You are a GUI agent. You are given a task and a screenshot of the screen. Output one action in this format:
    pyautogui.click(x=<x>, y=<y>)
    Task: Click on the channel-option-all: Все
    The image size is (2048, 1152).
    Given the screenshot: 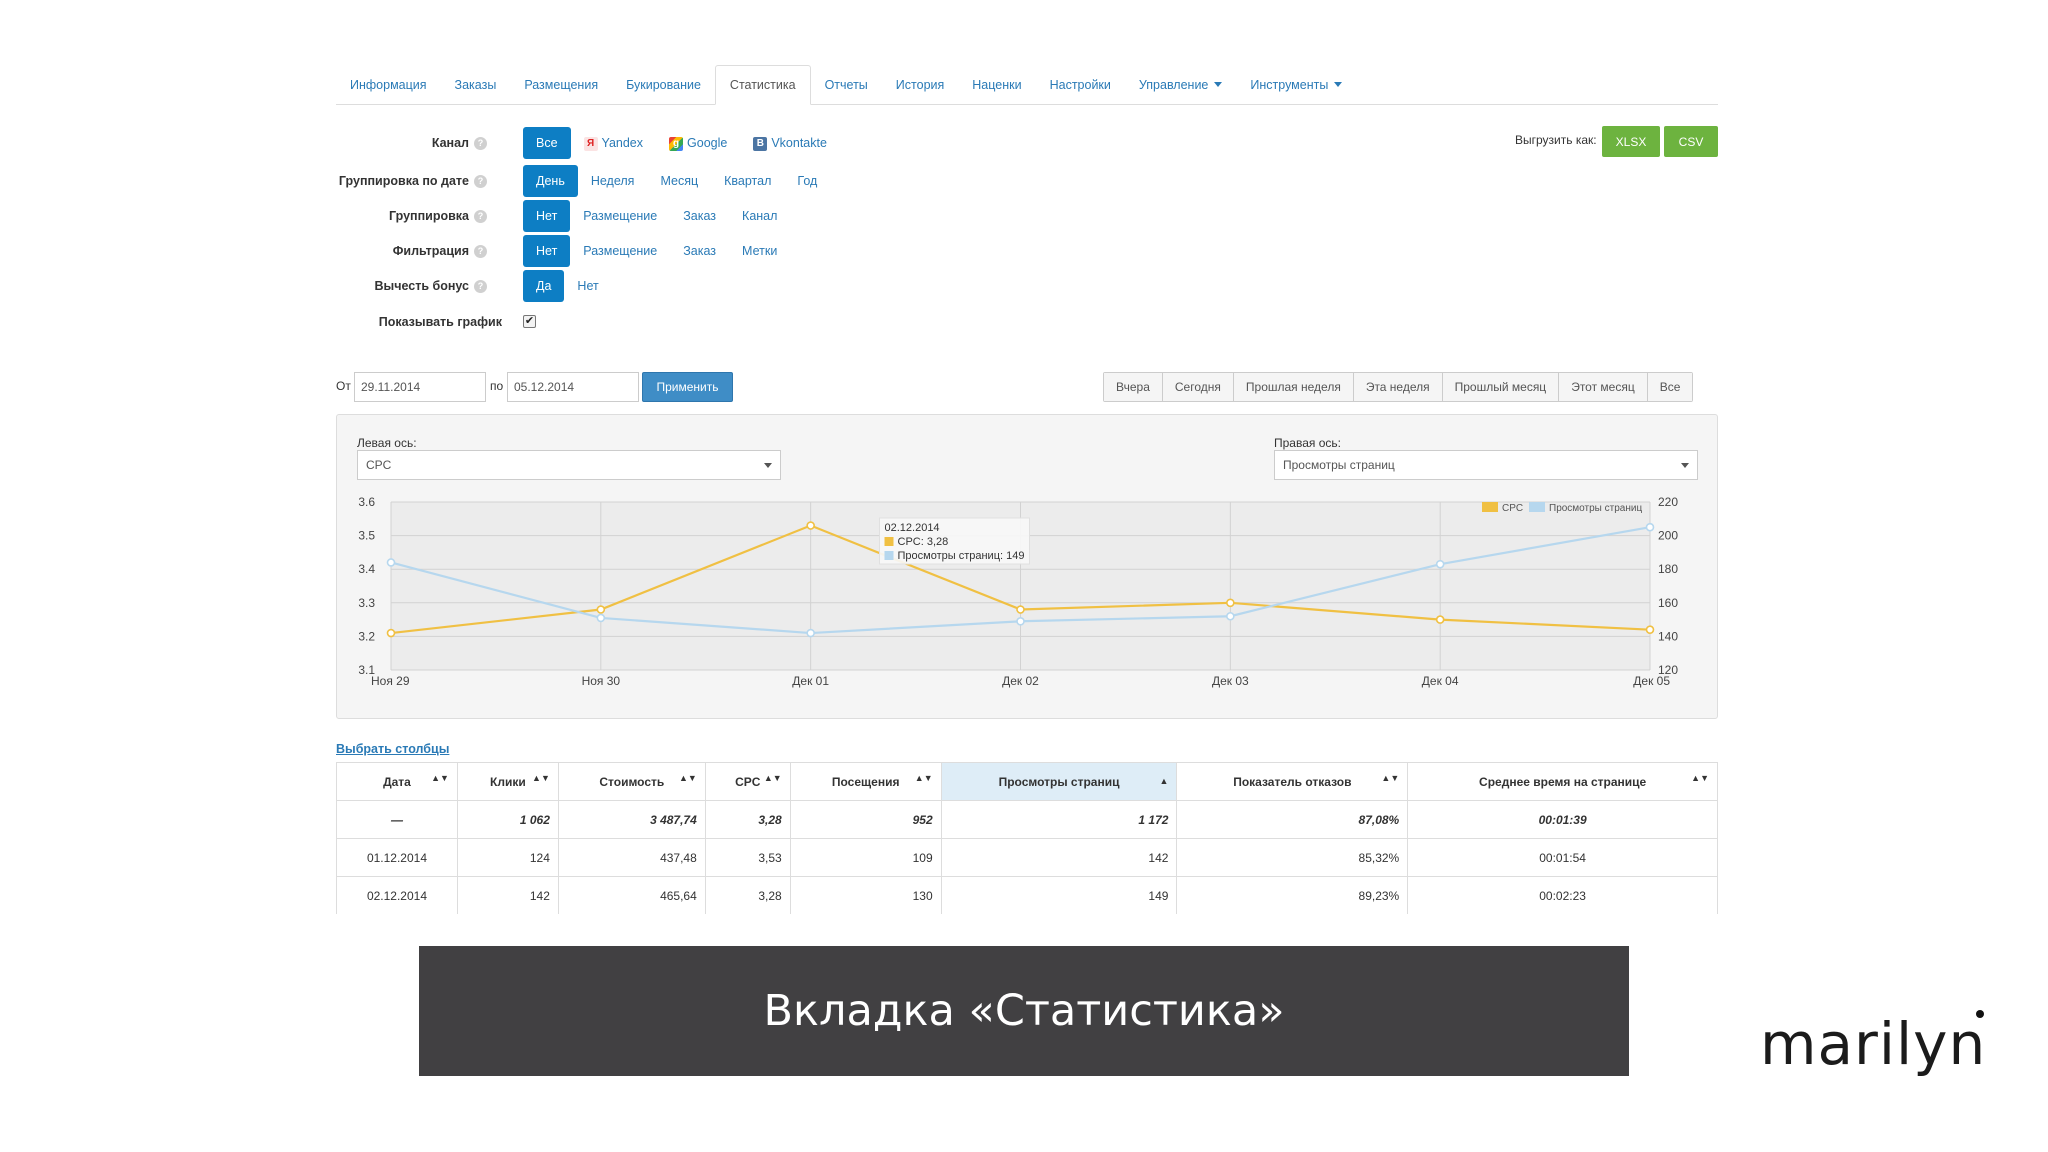 What is the action you would take?
    pyautogui.click(x=547, y=143)
    